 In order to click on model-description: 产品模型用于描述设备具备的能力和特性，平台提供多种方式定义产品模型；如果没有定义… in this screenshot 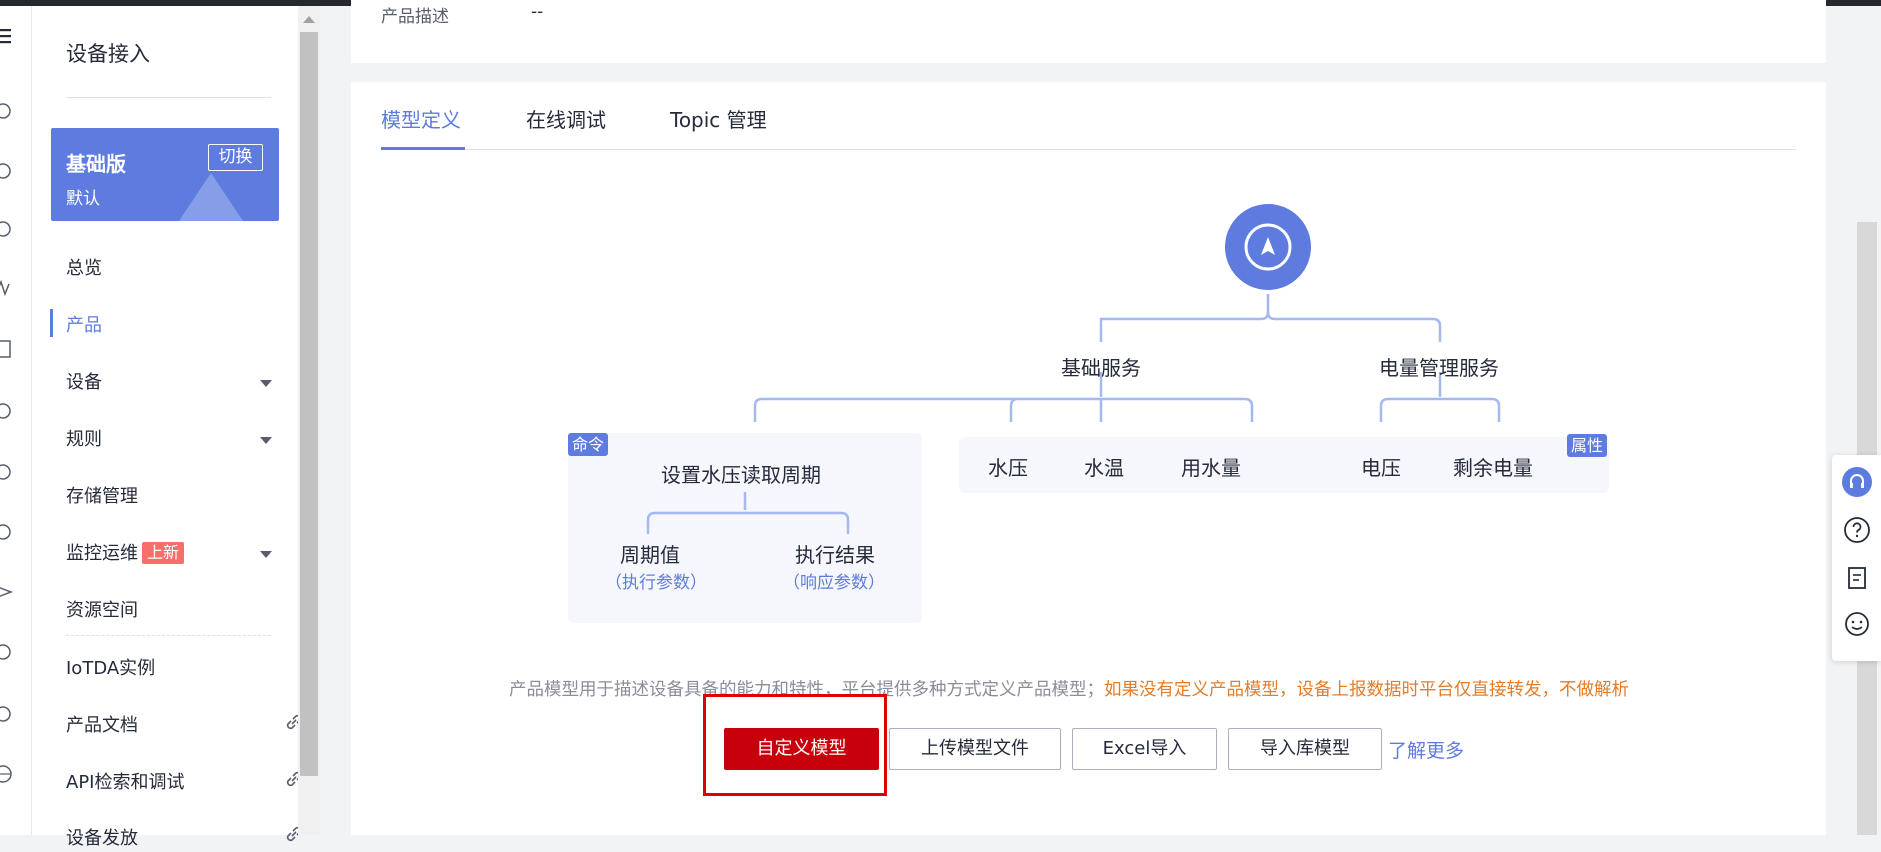, I will do `click(1069, 688)`.